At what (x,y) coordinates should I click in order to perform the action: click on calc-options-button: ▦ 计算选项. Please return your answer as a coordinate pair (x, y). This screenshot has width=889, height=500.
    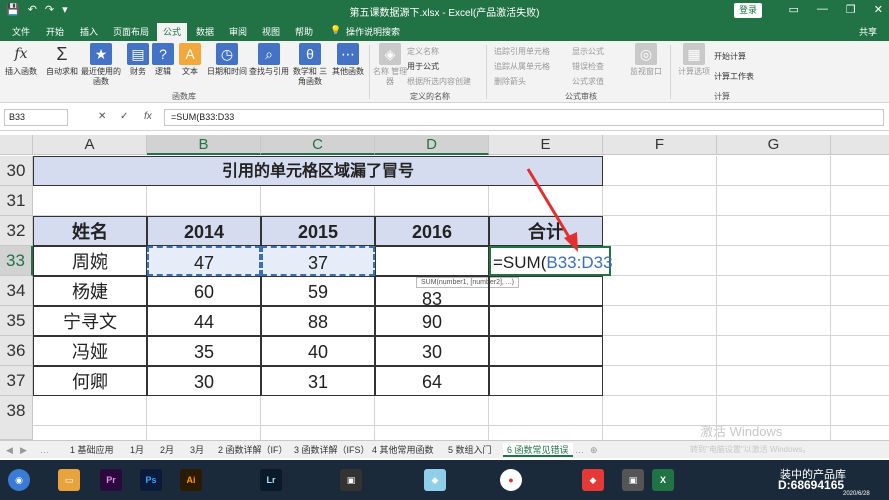
    Looking at the image, I should click on (694, 60).